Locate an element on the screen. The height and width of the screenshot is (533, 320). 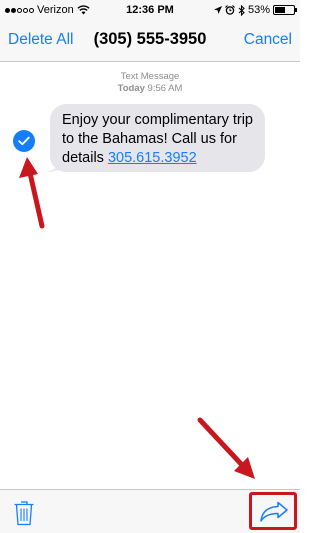
arrow-to-forward-icon is located at coordinates (226, 448).